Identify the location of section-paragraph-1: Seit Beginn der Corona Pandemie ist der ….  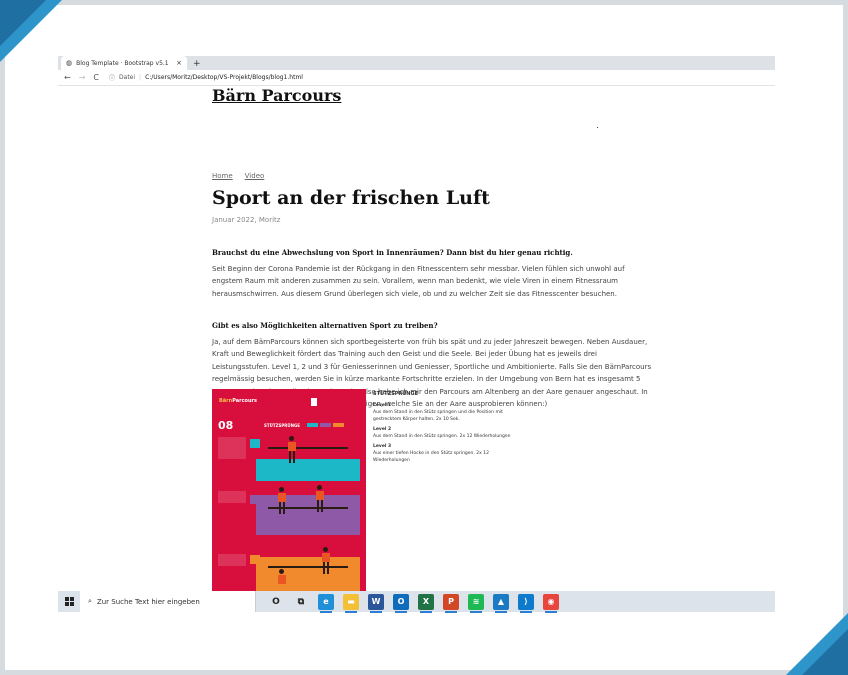
(418, 281).